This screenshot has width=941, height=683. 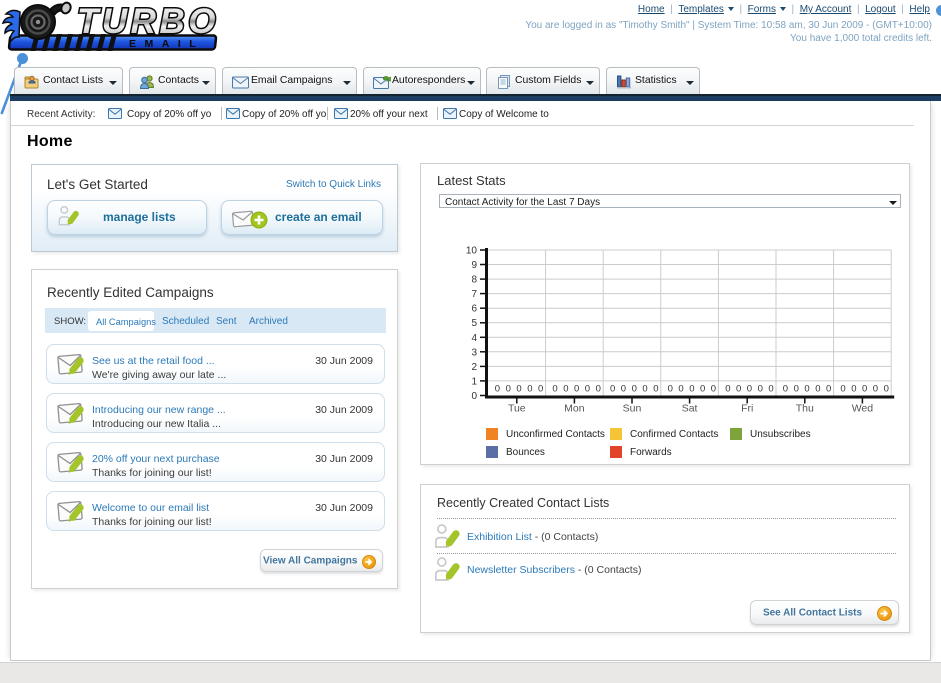 I want to click on svg-text: Thu, so click(x=805, y=409).